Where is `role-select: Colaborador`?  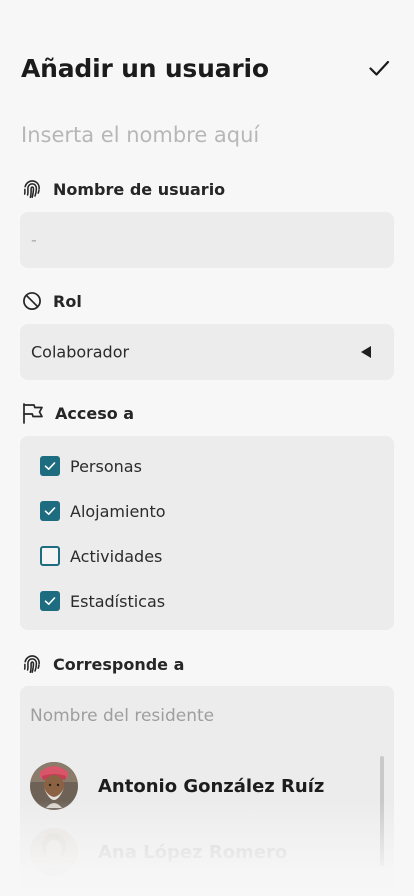
role-select: Colaborador is located at coordinates (207, 352).